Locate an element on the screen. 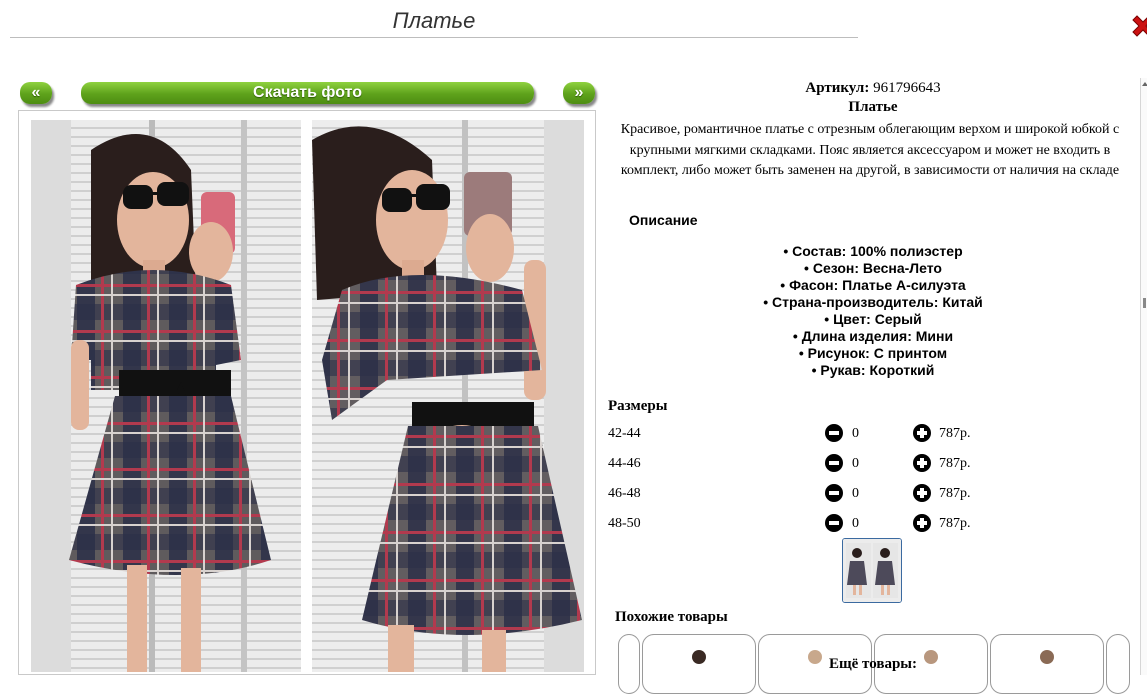 This screenshot has height=694, width=1147. size-row: 46-48 0 787р. is located at coordinates (808, 494).